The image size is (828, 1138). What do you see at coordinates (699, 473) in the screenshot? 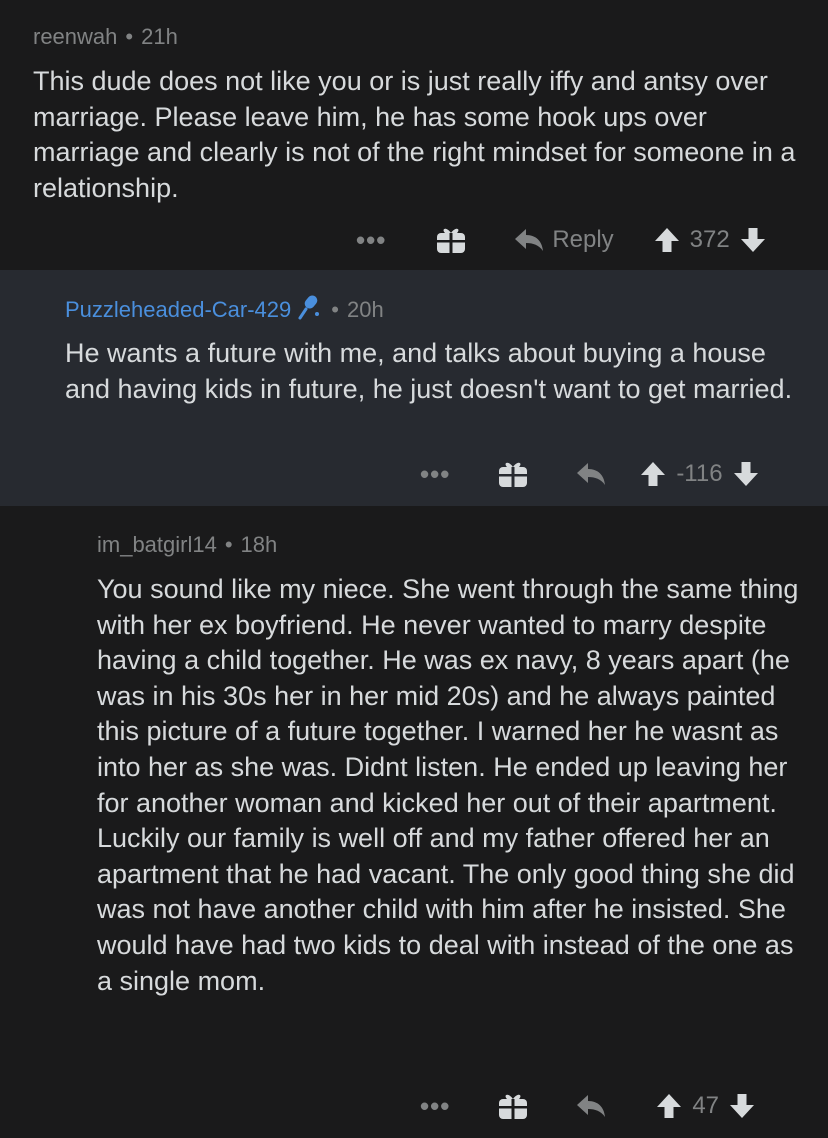
I see `vote-score: -116` at bounding box center [699, 473].